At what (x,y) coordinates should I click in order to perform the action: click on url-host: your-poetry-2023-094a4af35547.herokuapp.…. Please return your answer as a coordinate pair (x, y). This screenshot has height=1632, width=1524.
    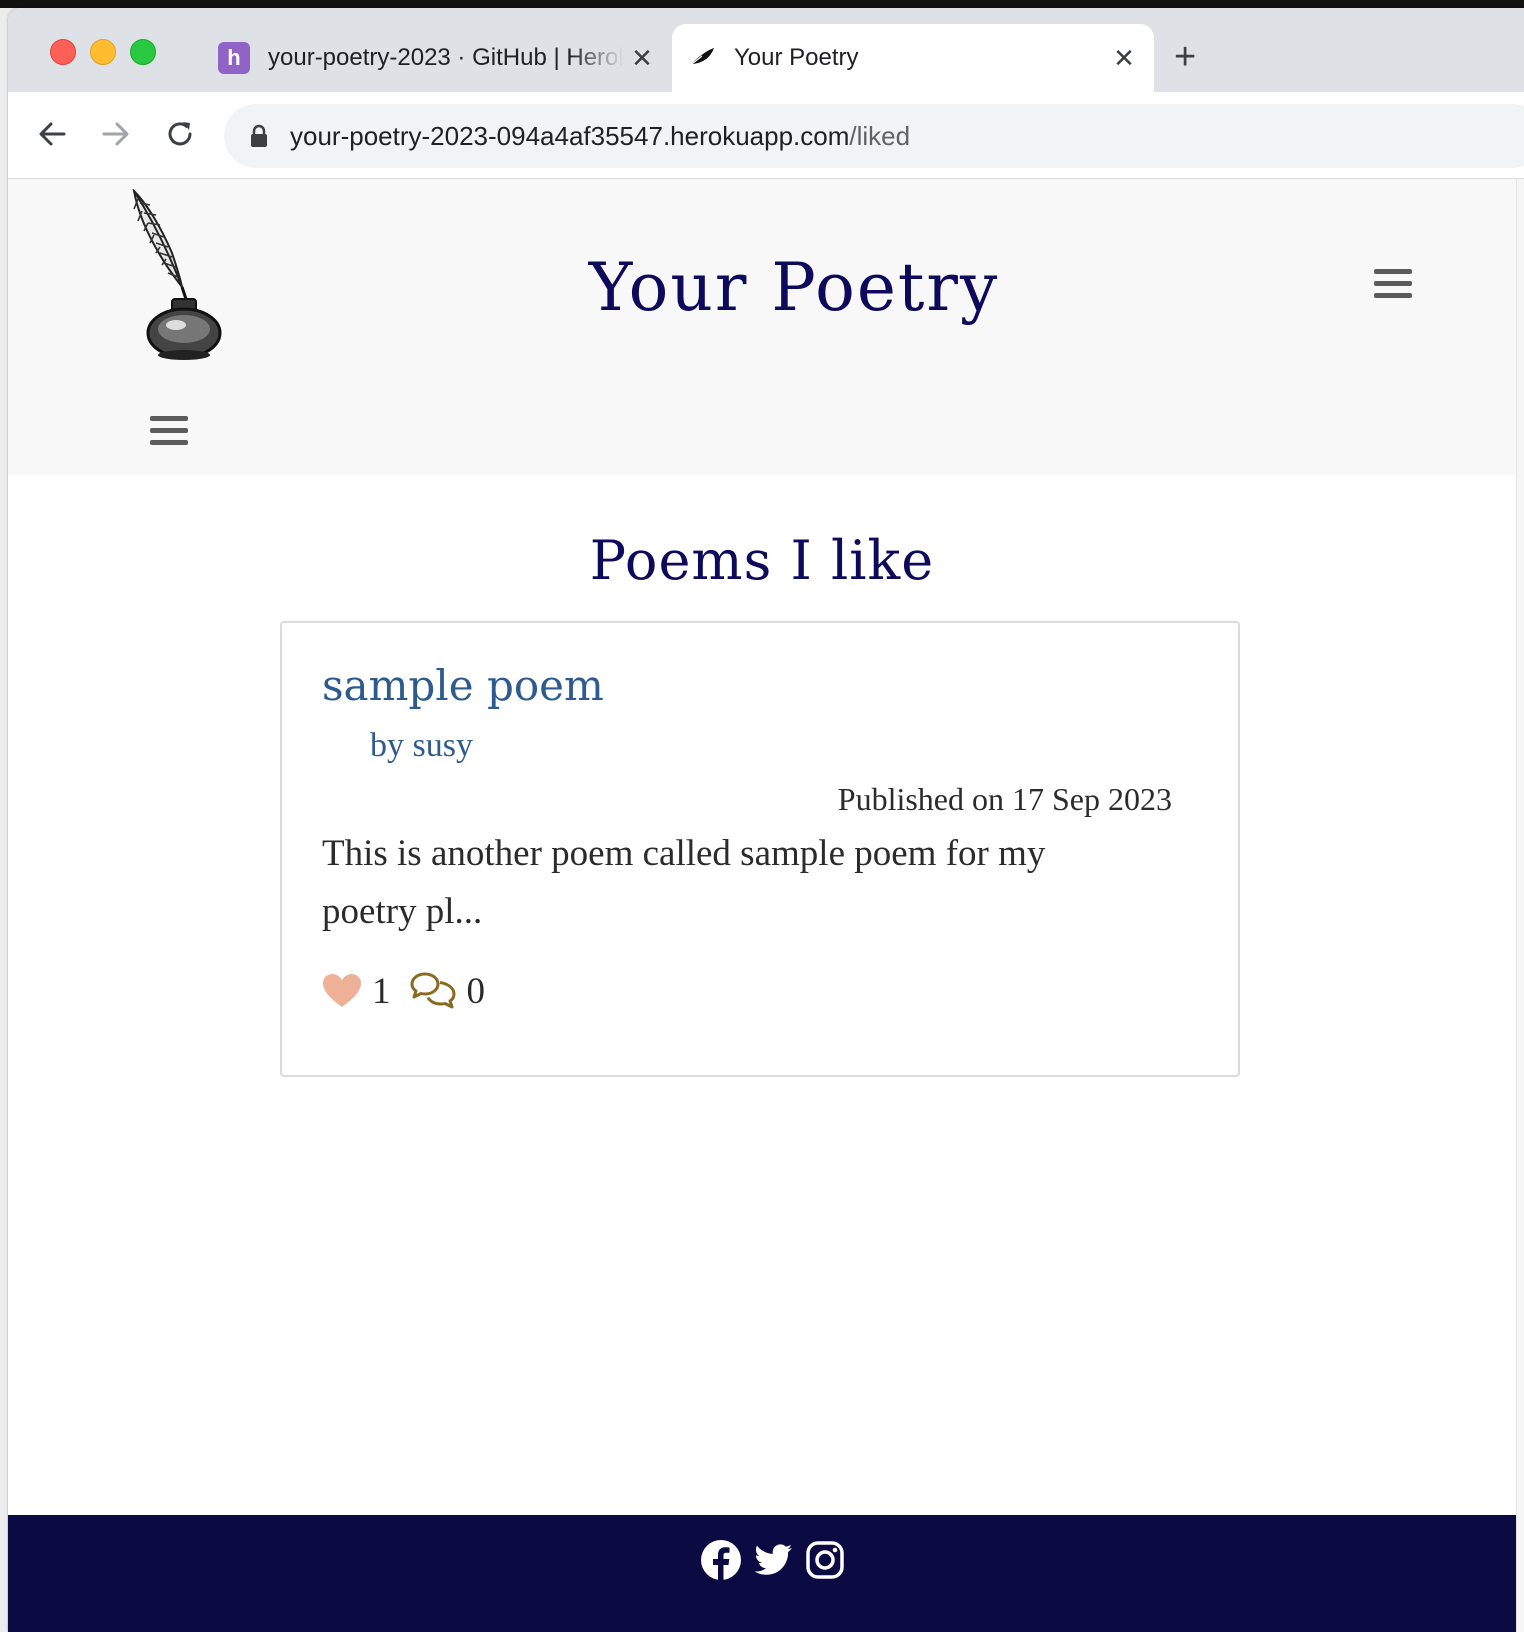
    Looking at the image, I should click on (570, 135).